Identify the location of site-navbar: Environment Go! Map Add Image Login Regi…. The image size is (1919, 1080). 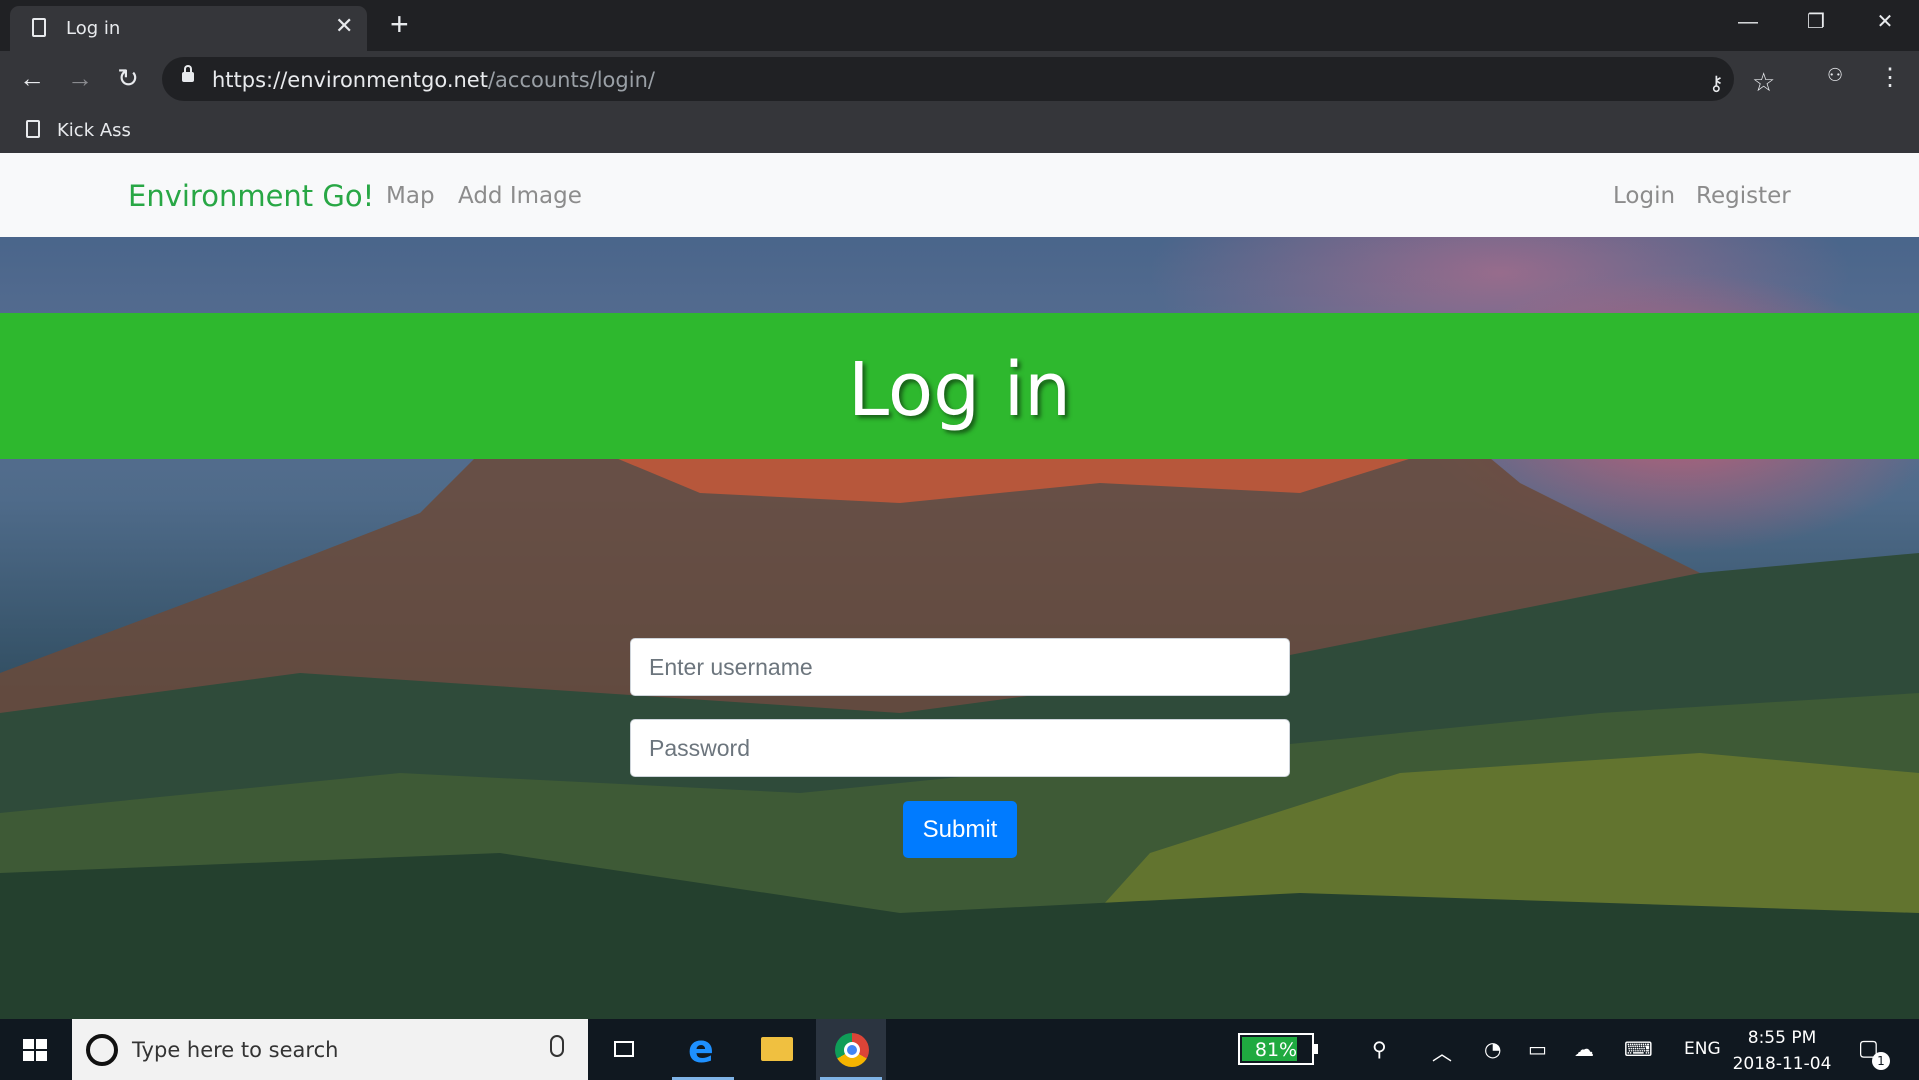
(959, 195).